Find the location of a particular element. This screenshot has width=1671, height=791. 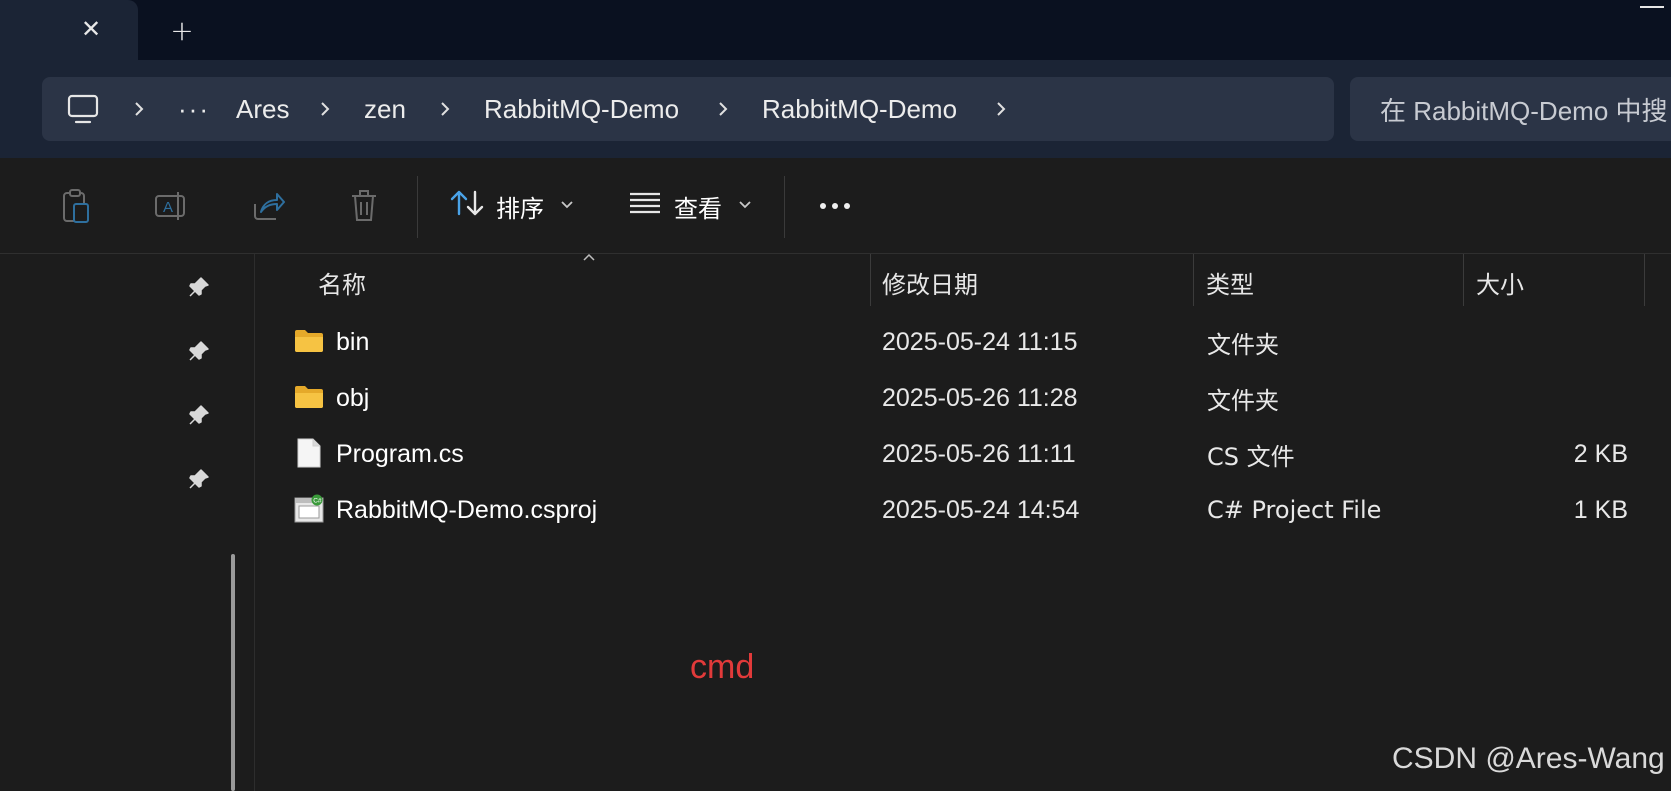

file-row: bin 2025-05-24 11:15 文件夹 is located at coordinates (963, 342).